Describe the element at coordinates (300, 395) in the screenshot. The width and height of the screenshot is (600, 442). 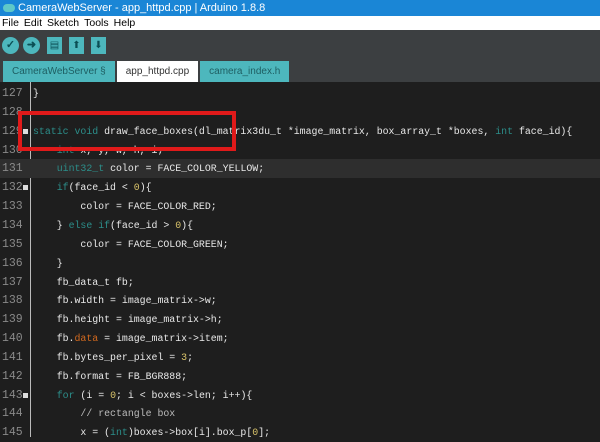
I see `code-line: 143 for (i = 0; i < boxes->len; i++){` at that location.